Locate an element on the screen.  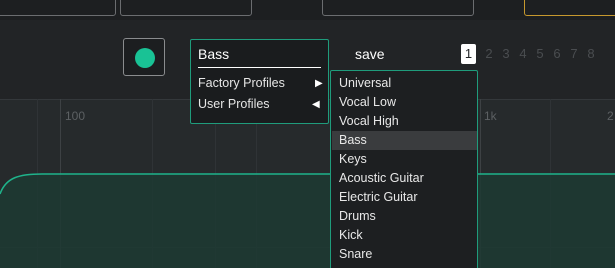
slot-8-button: 8 is located at coordinates (591, 54).